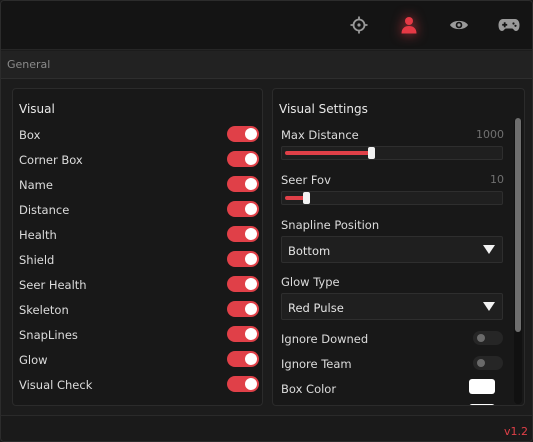 This screenshot has height=442, width=533. Describe the element at coordinates (518, 225) in the screenshot. I see `scrollbar-thumb` at that location.